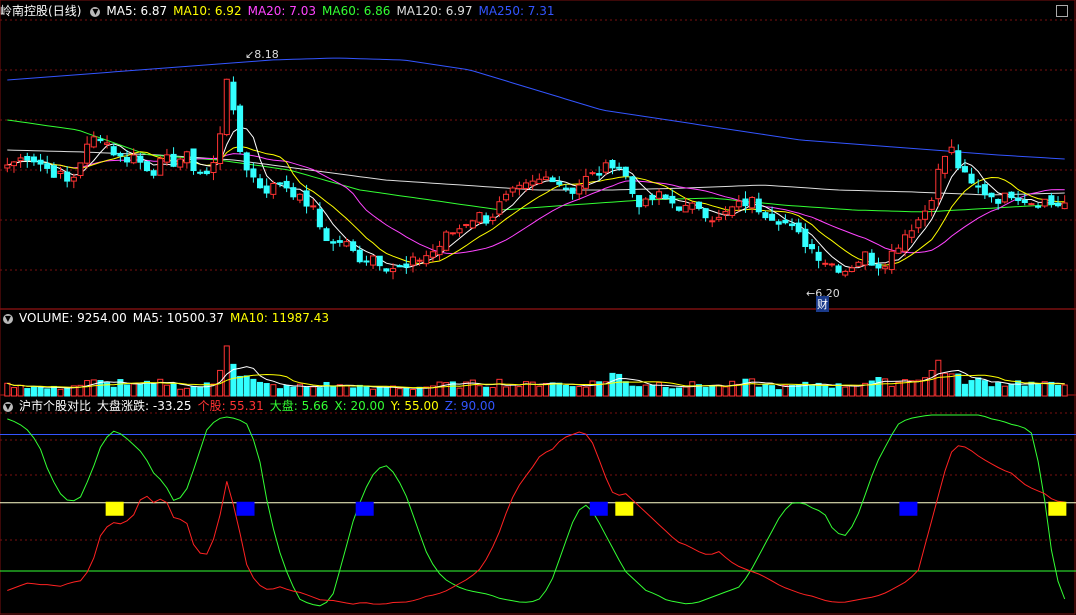  Describe the element at coordinates (8, 406) in the screenshot. I see `indicator-dropdown-icon: ▼` at that location.